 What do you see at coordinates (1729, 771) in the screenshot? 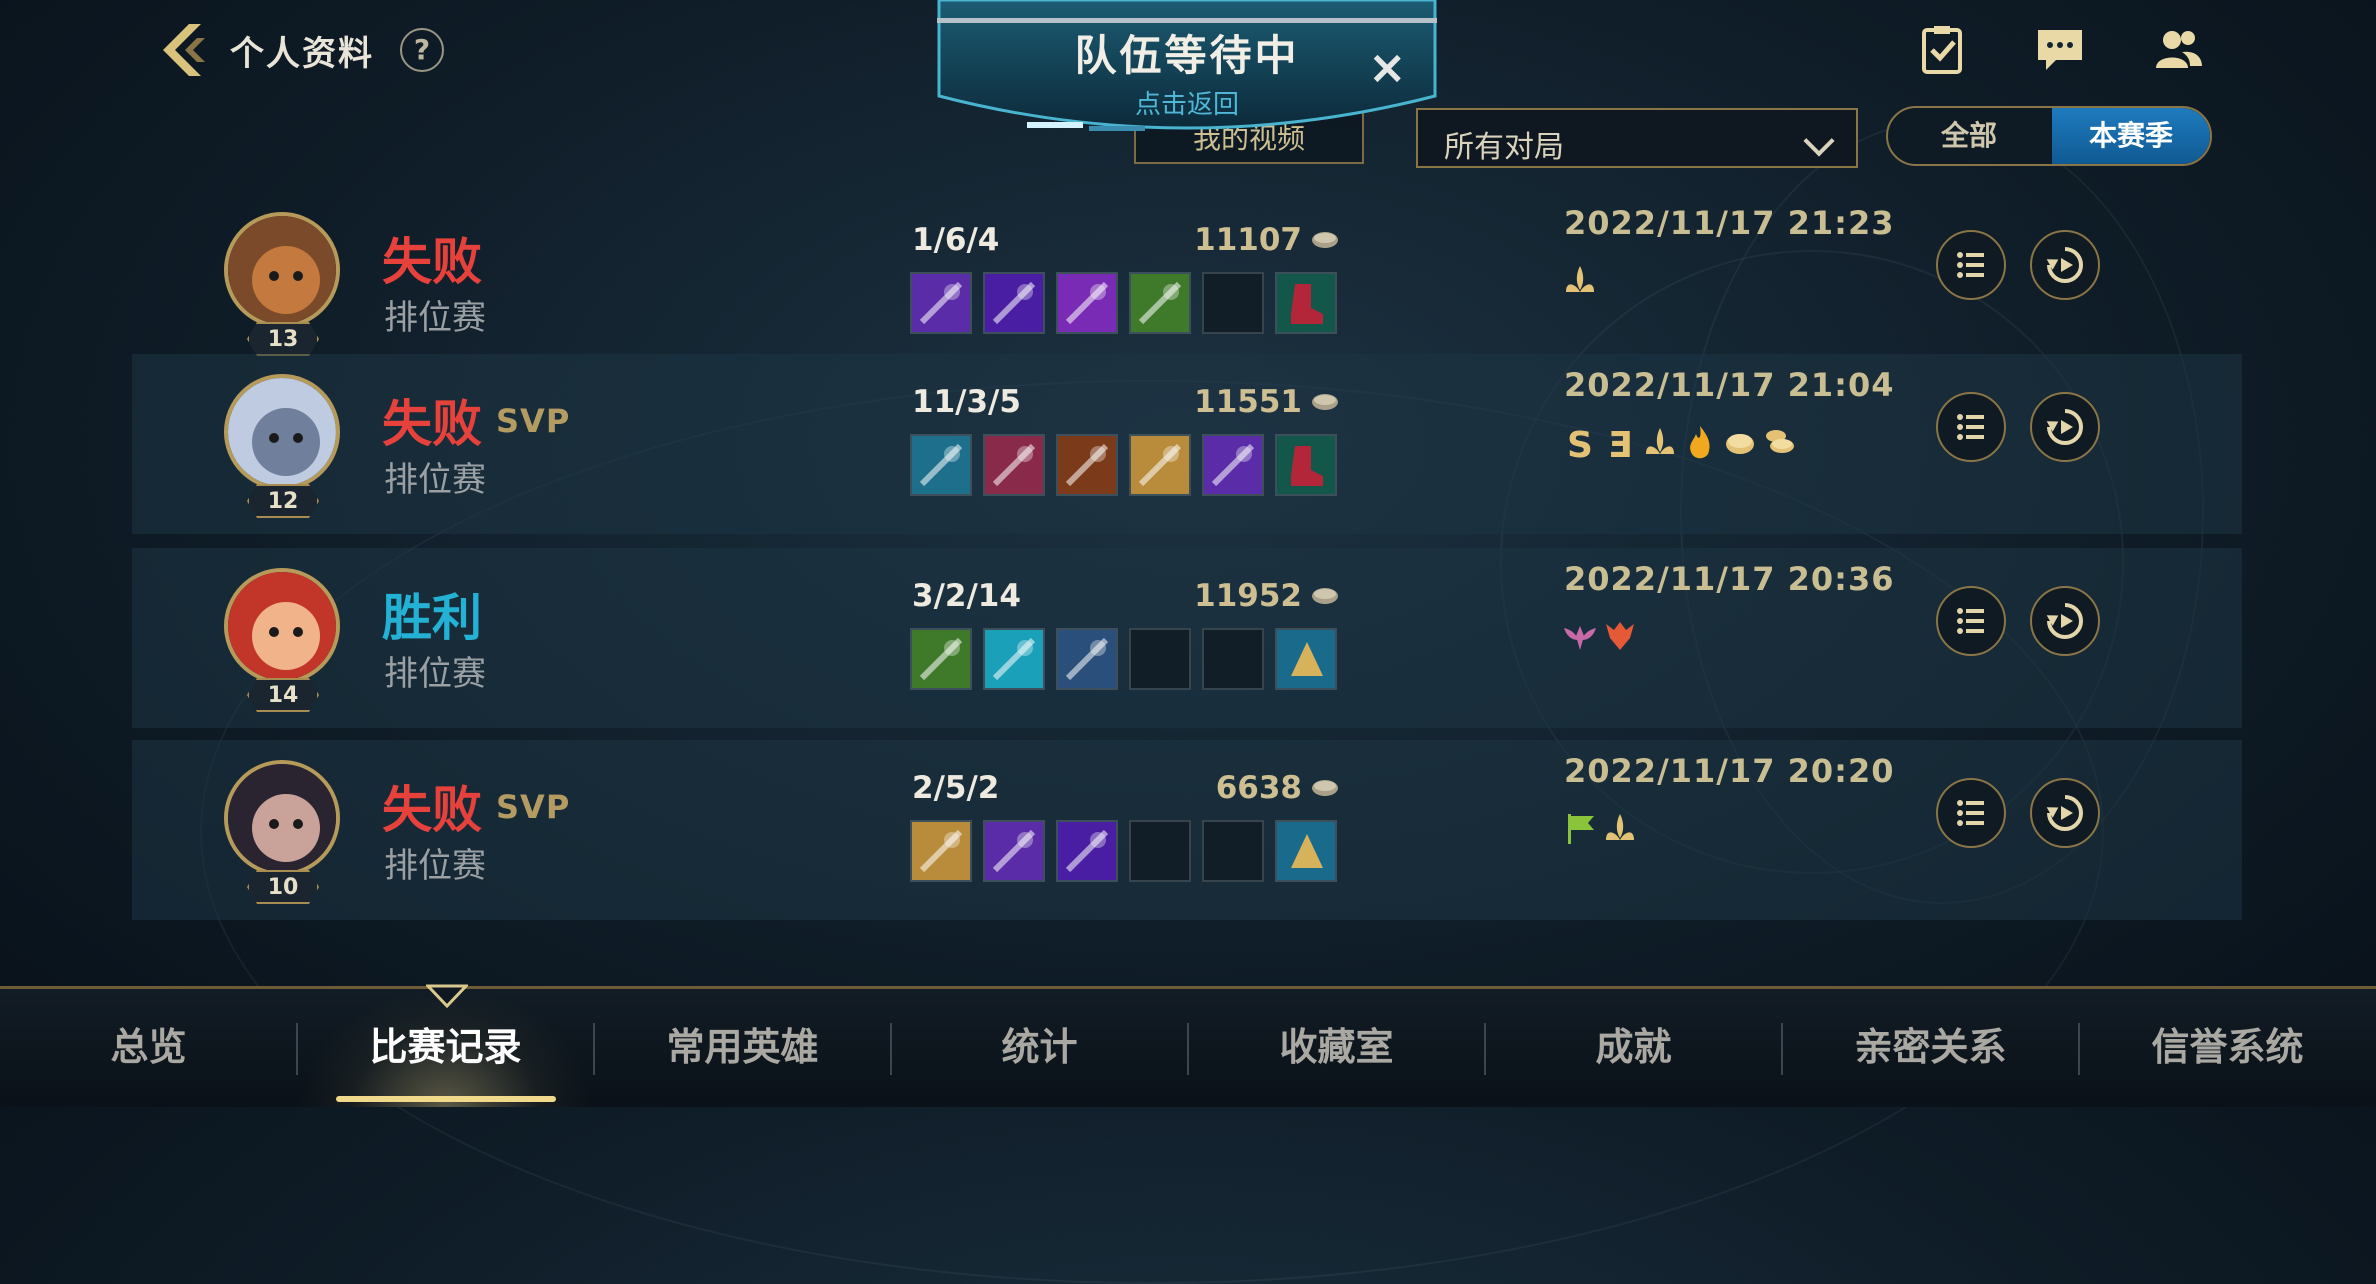
I see `match-date: 2022/11/17 20:20` at bounding box center [1729, 771].